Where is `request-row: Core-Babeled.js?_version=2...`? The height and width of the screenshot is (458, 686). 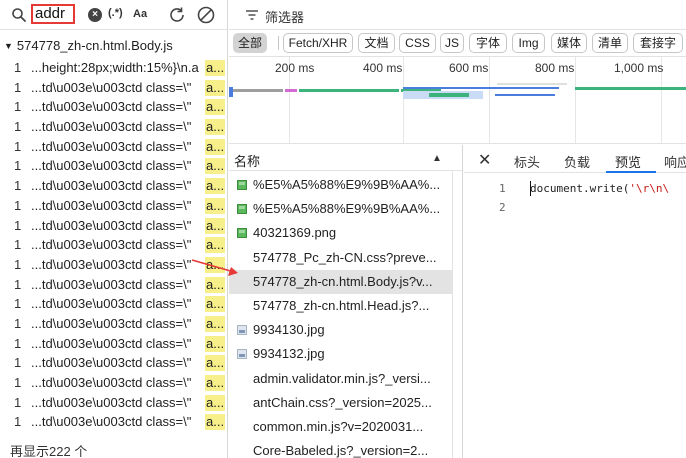
request-row: Core-Babeled.js?_version=2... is located at coordinates (341, 448).